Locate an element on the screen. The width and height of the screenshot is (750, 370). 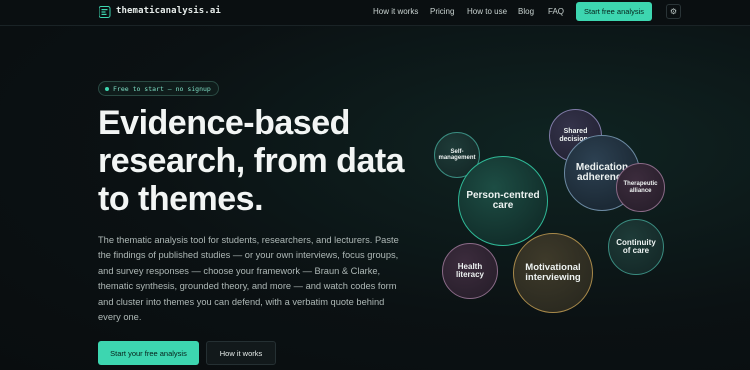
logo-icon is located at coordinates (105, 12).